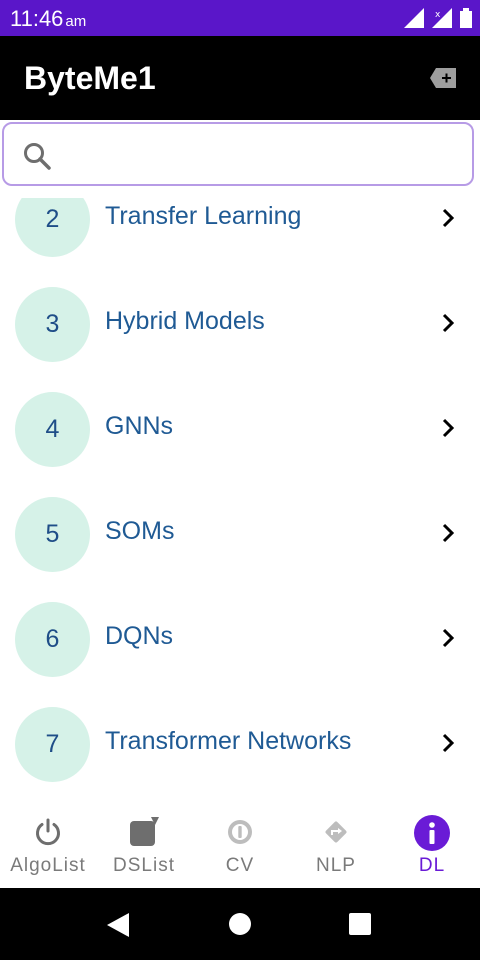  I want to click on directions-icon, so click(336, 832).